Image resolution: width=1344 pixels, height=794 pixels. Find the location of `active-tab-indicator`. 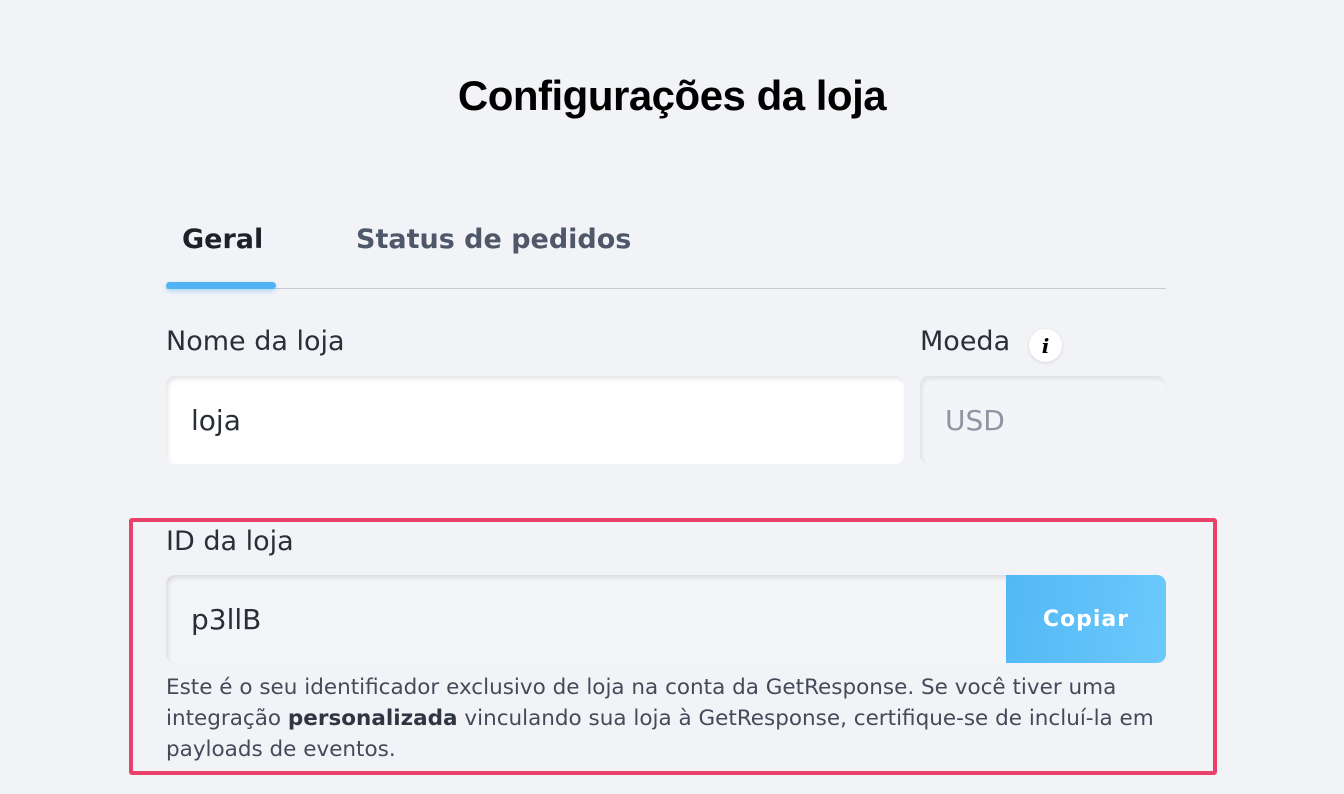

active-tab-indicator is located at coordinates (221, 285).